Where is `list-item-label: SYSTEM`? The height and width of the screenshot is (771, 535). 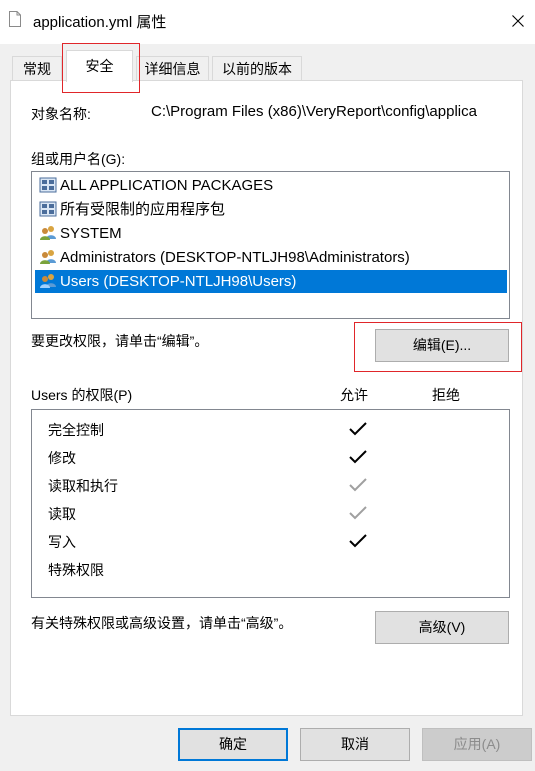 list-item-label: SYSTEM is located at coordinates (91, 233).